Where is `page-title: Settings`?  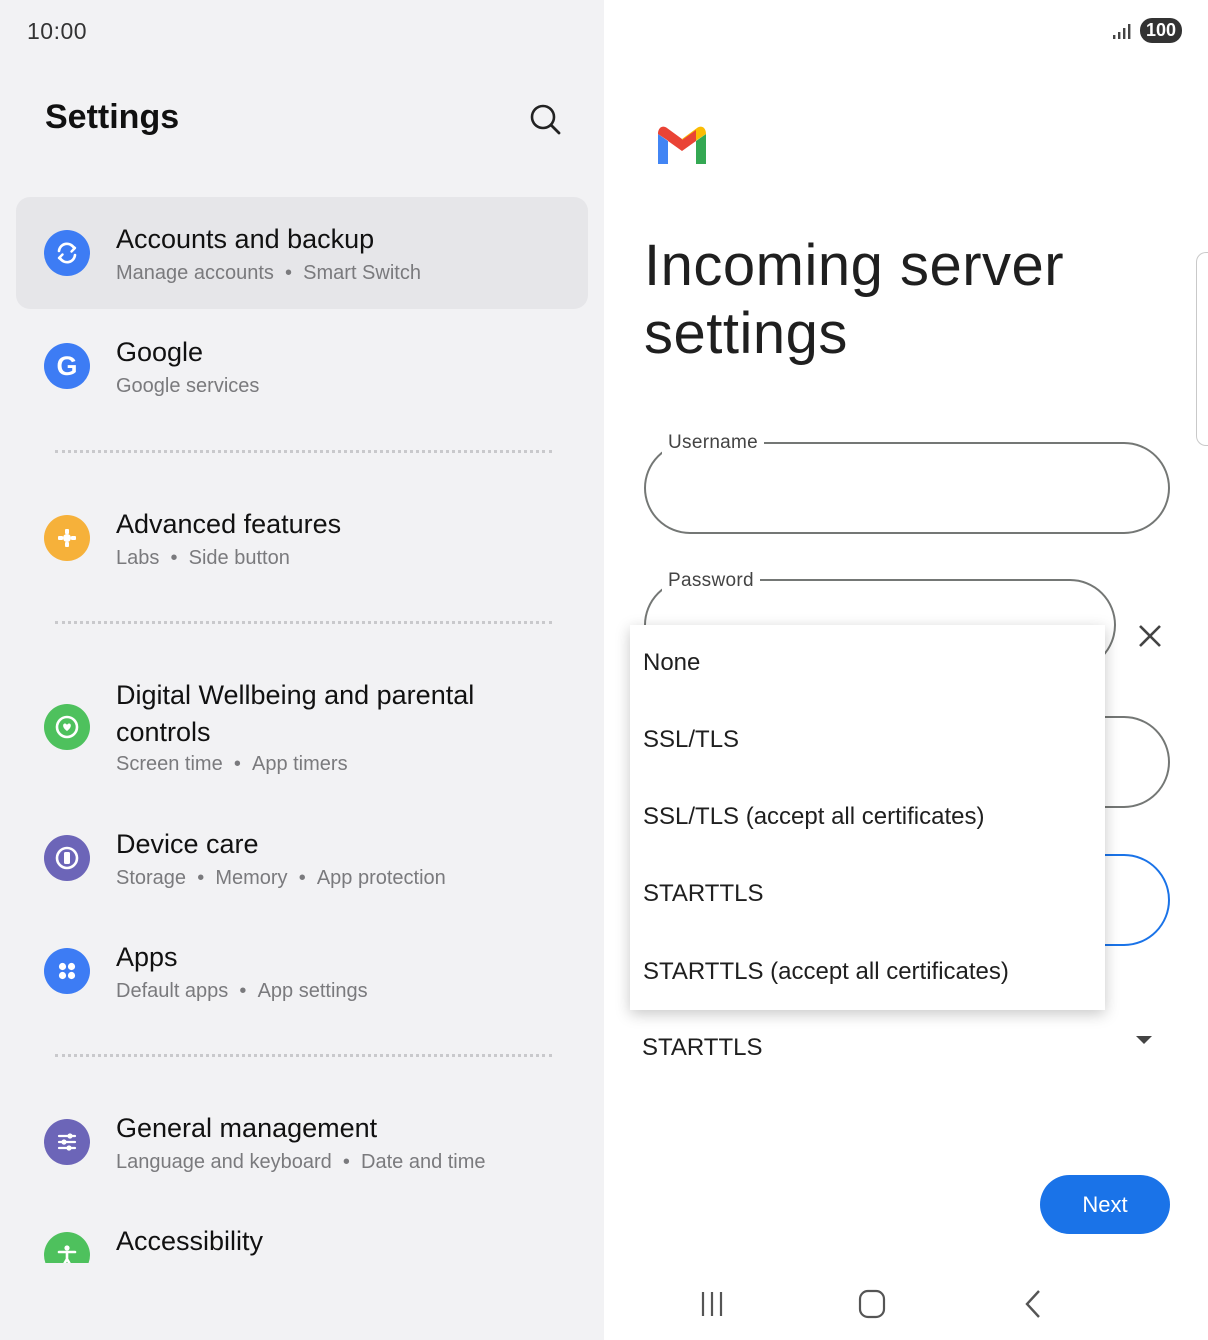 page-title: Settings is located at coordinates (112, 117).